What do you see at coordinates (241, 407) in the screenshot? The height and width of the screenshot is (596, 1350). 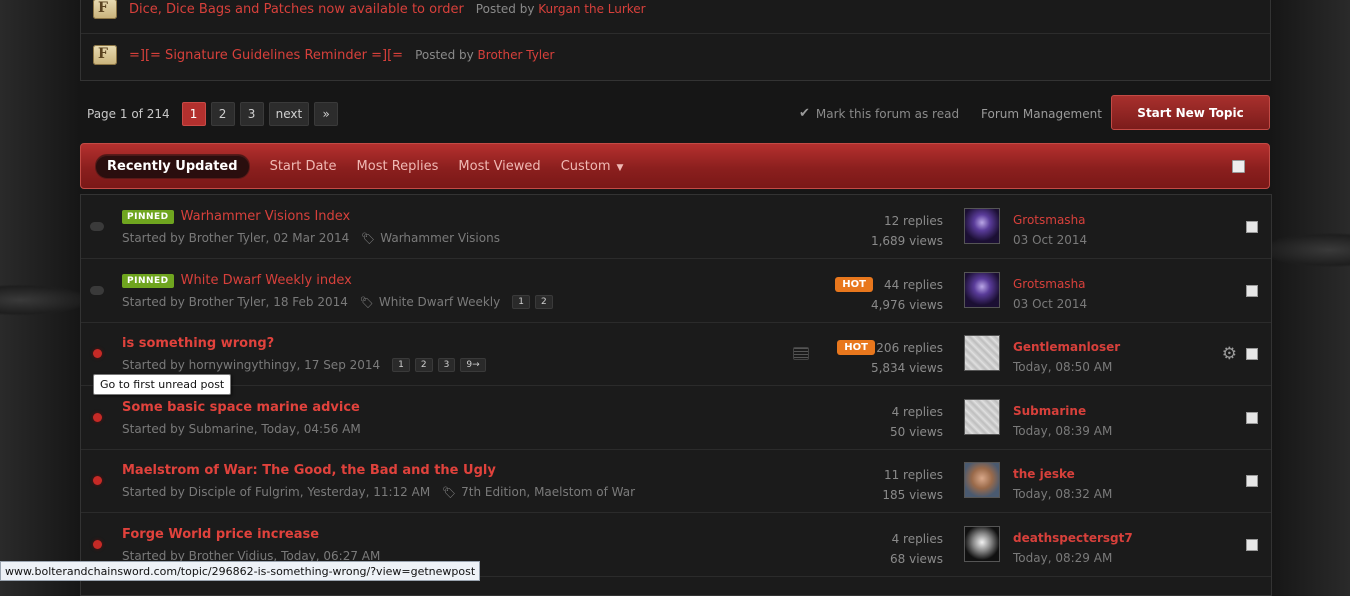 I see `topic-title-link: Some basic space marine advice` at bounding box center [241, 407].